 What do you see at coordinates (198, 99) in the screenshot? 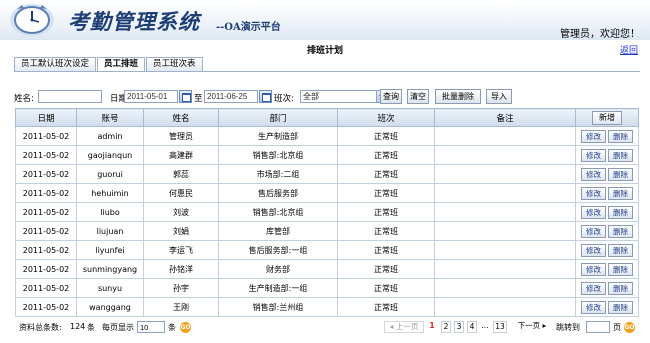
I see `date-to-label: 至` at bounding box center [198, 99].